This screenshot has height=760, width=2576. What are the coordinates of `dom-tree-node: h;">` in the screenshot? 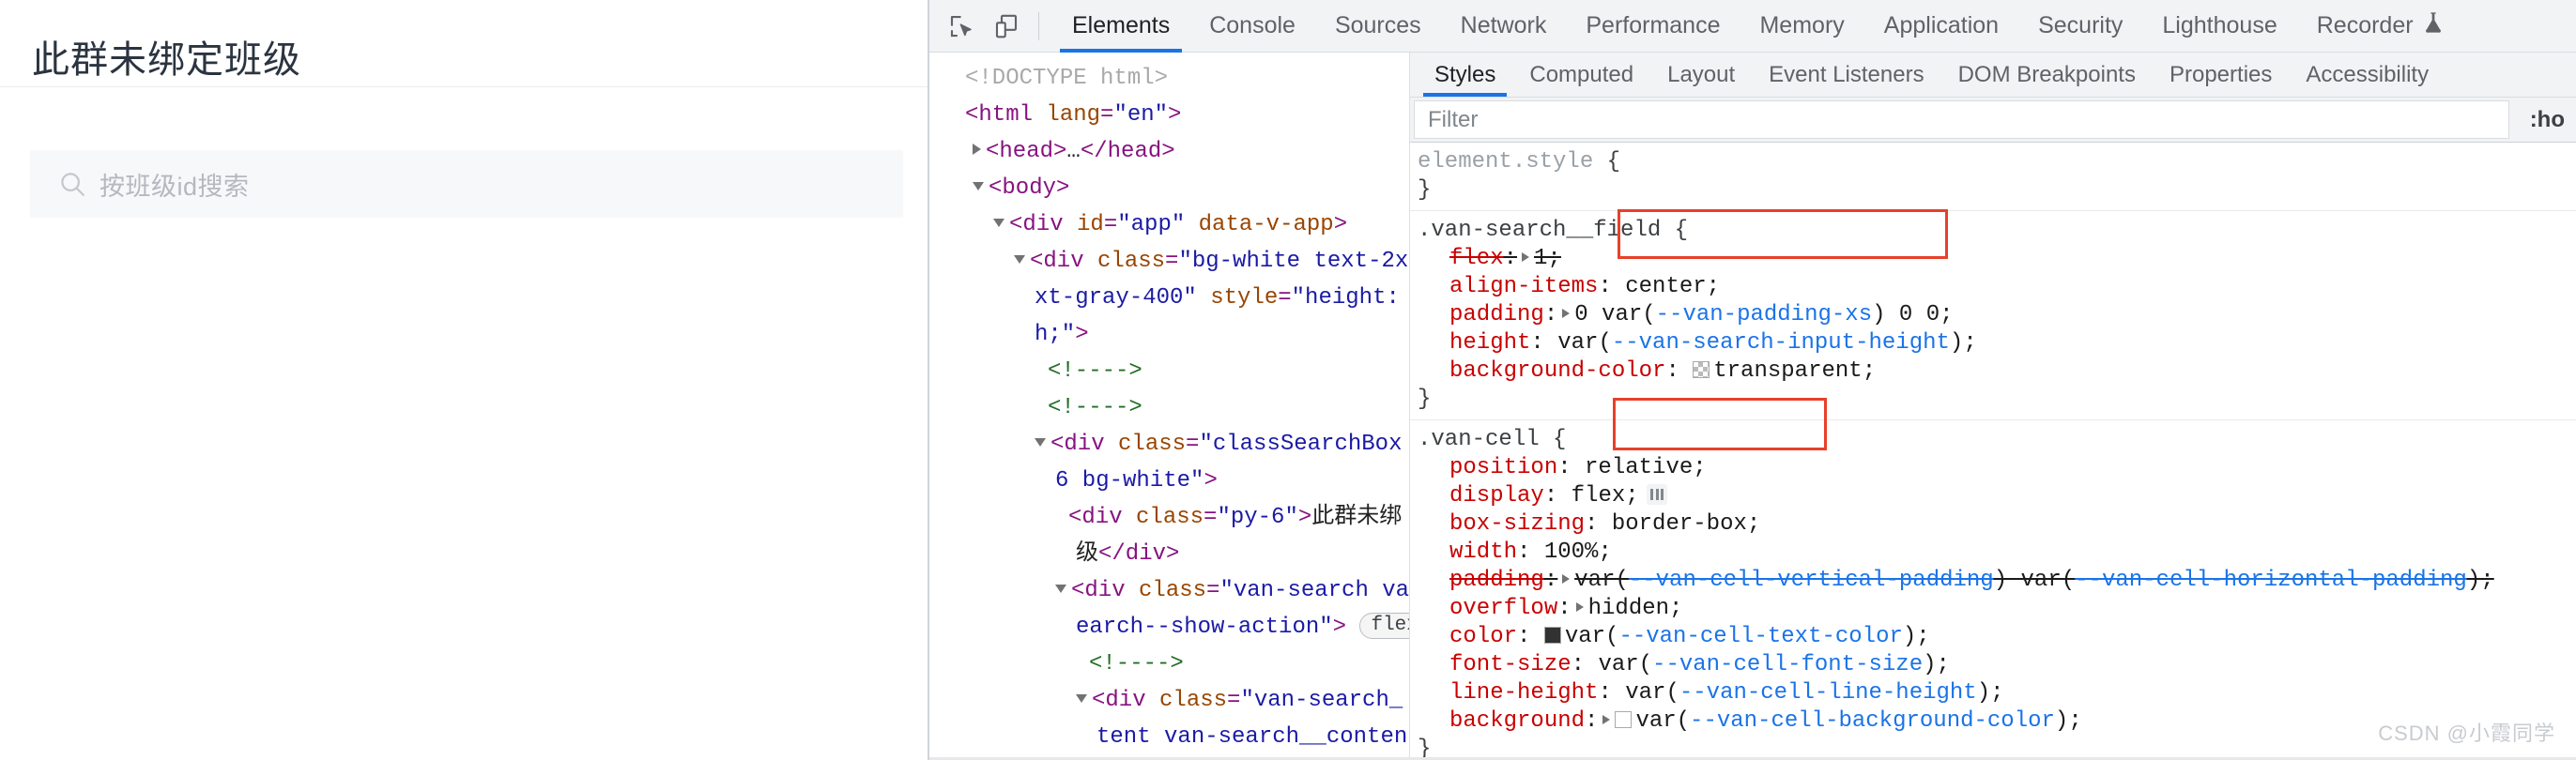 It's located at (1169, 334).